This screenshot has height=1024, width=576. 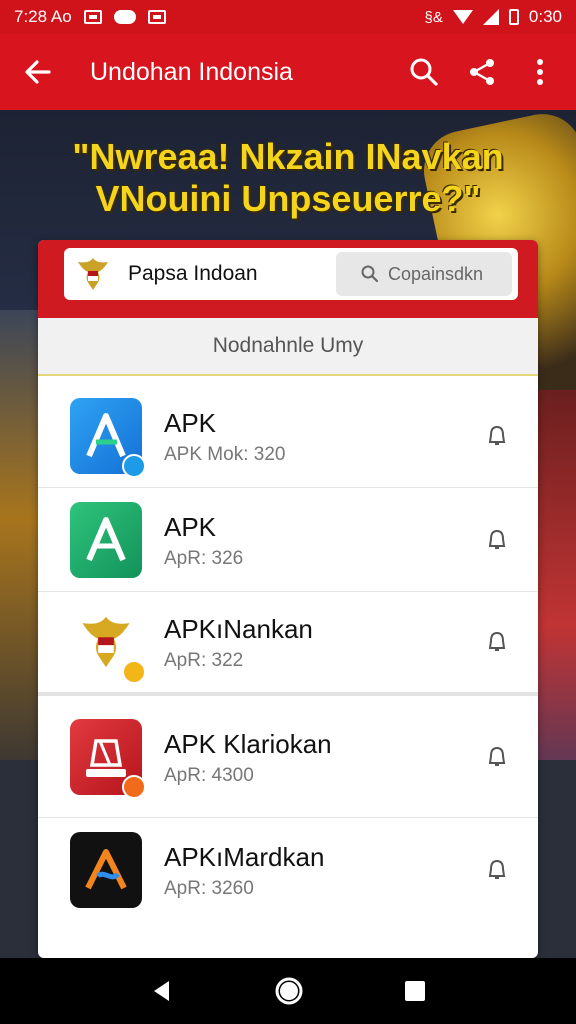 I want to click on battery-icon, so click(x=513, y=17).